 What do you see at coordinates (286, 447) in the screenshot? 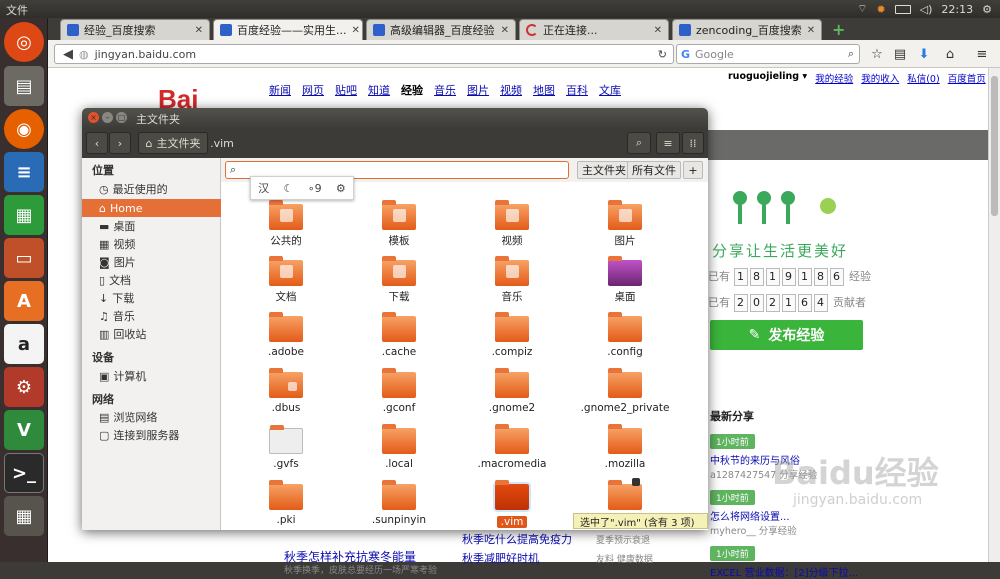
I see `file-item: .gvfs` at bounding box center [286, 447].